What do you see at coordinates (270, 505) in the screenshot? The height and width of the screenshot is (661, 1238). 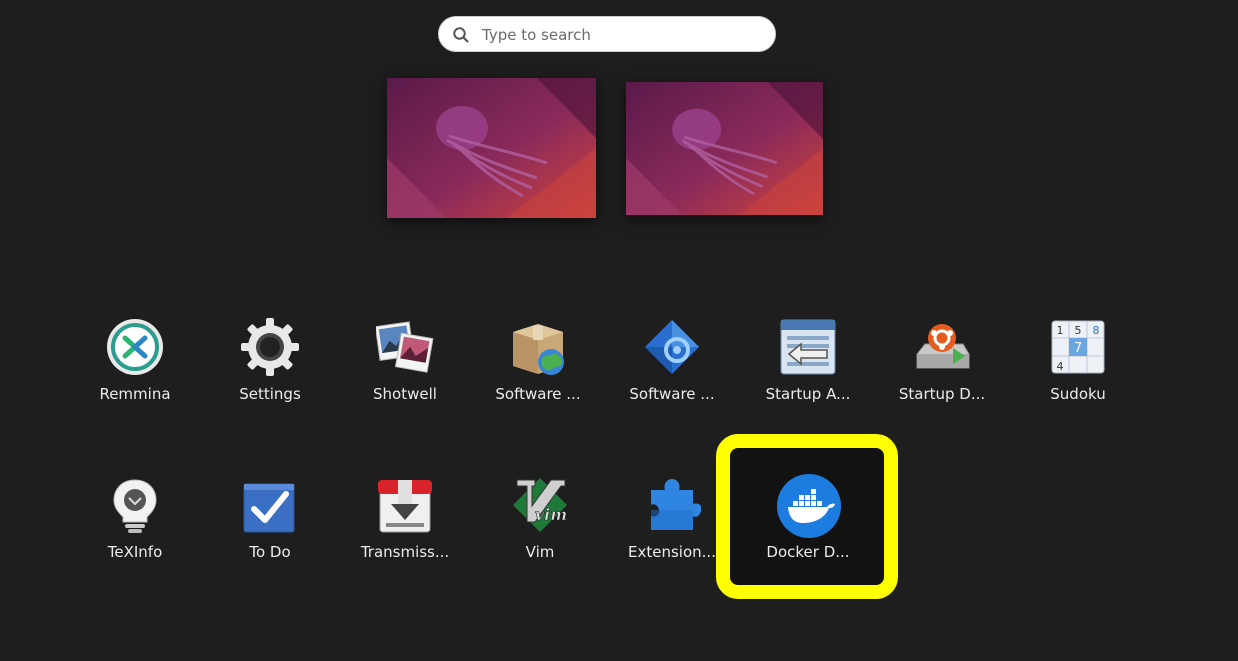 I see `todo-checkbox-icon` at bounding box center [270, 505].